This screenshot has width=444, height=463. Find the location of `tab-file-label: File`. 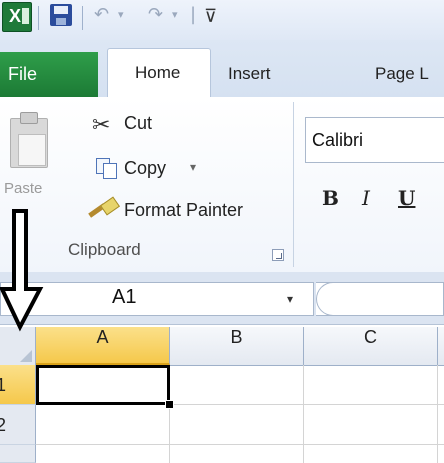

tab-file-label: File is located at coordinates (23, 74).